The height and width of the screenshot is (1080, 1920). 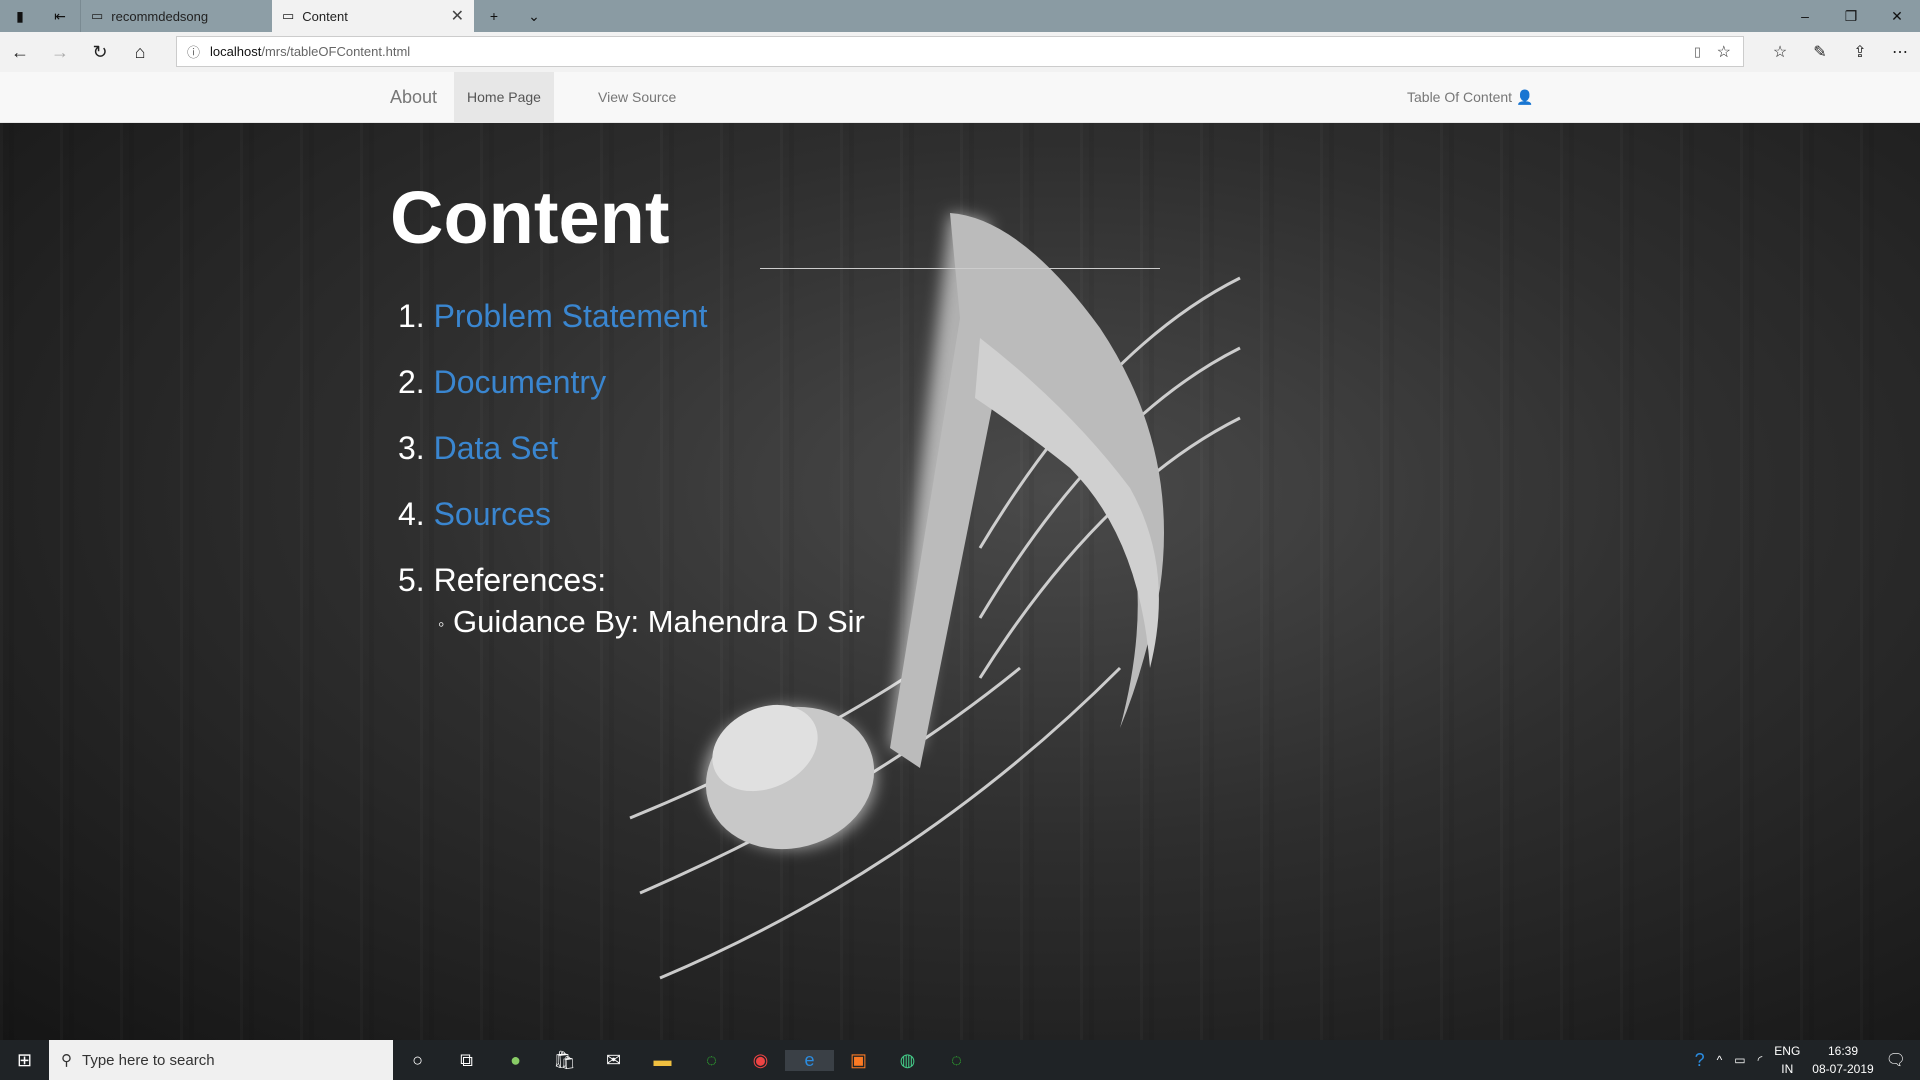 I want to click on list-item: 1. Problem Statement, so click(x=553, y=316).